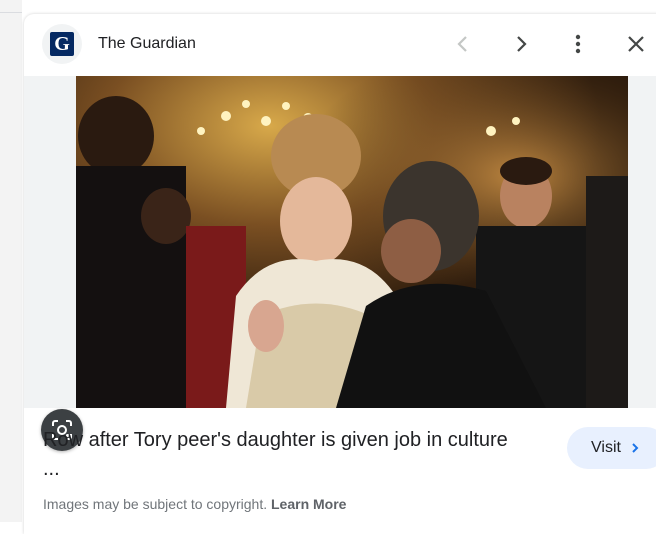 This screenshot has width=656, height=534. I want to click on guardian-logo-icon: G, so click(62, 44).